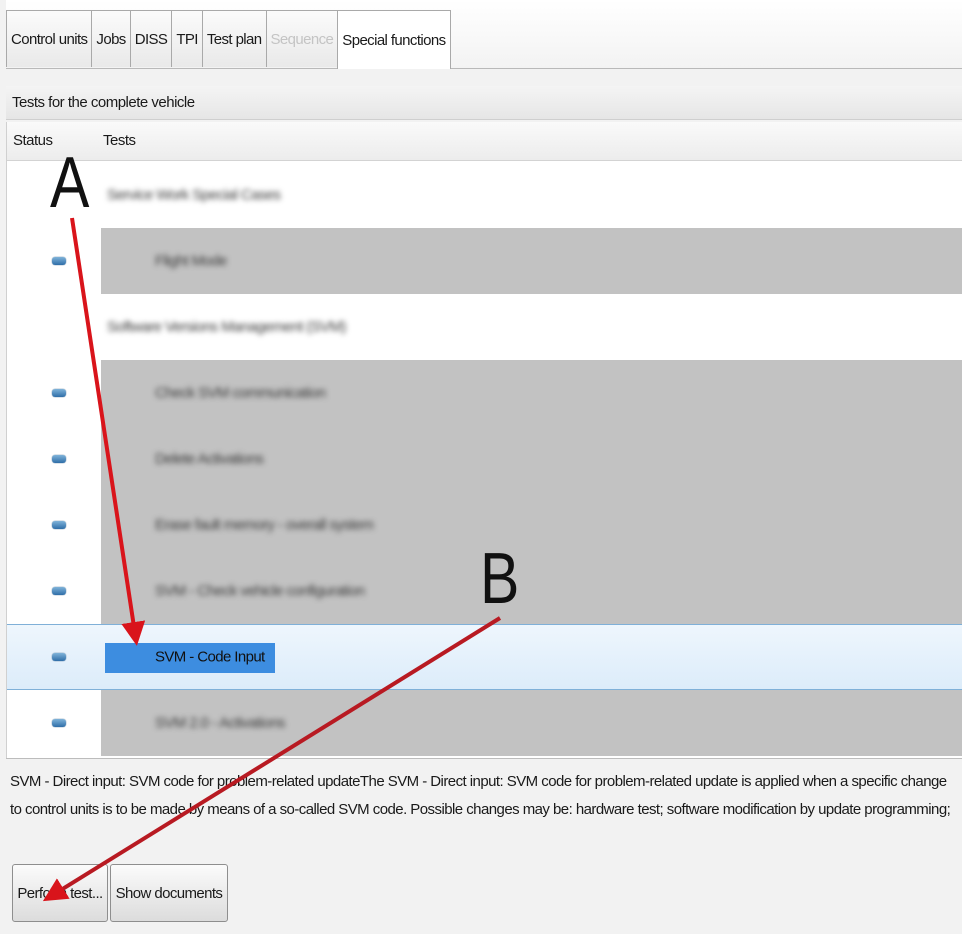 This screenshot has width=962, height=934. I want to click on row-label: Software Versions Management (SVM), so click(226, 327).